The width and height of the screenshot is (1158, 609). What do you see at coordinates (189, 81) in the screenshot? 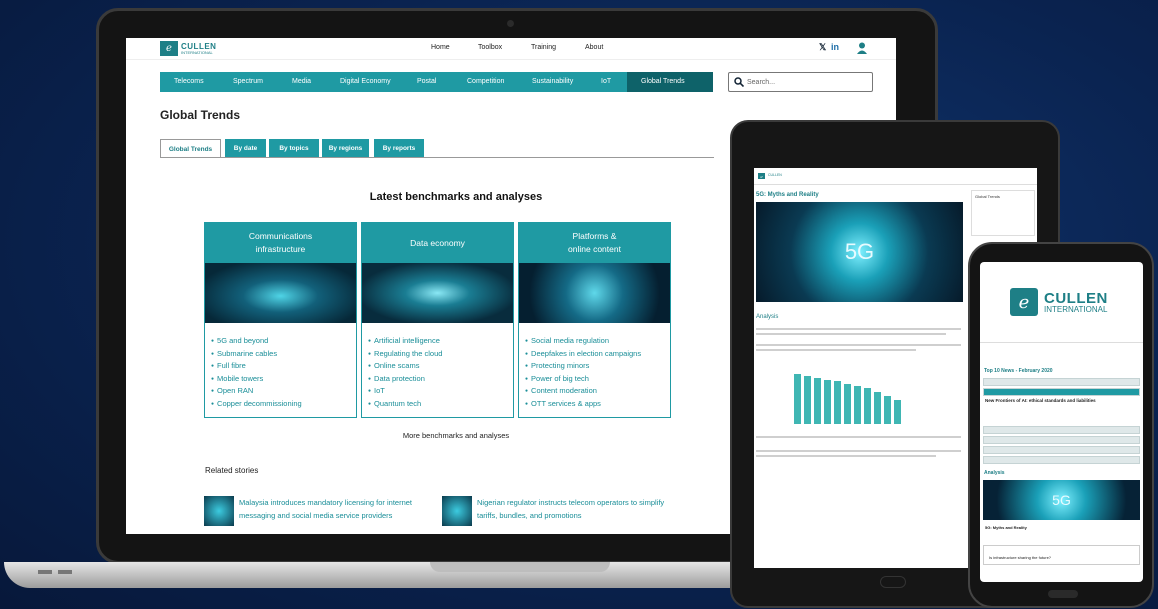
I see `cat-telecoms: Telecoms` at bounding box center [189, 81].